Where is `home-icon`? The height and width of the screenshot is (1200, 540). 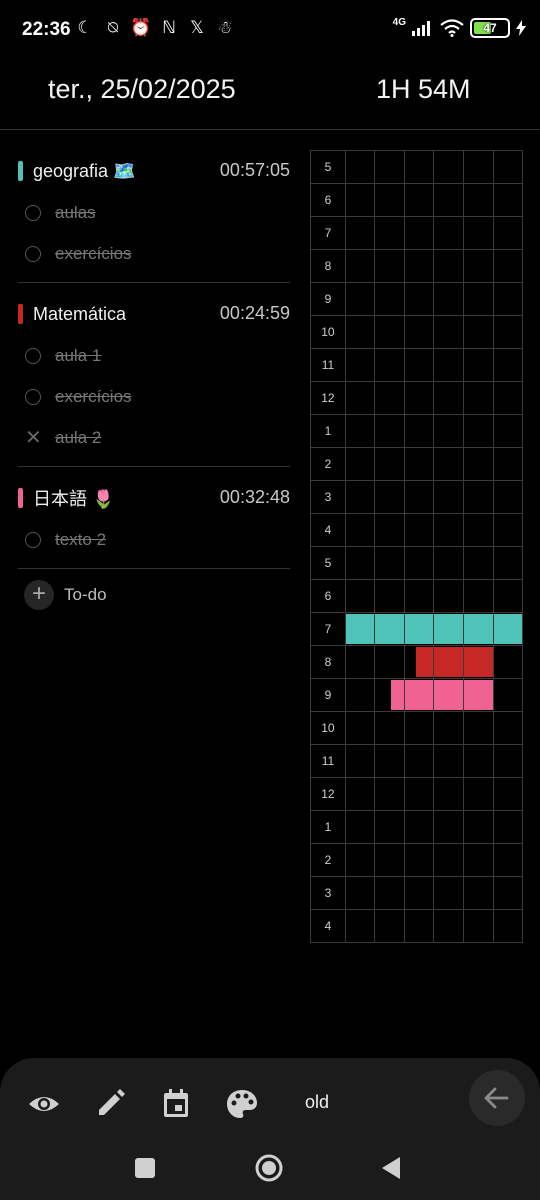 home-icon is located at coordinates (269, 1168).